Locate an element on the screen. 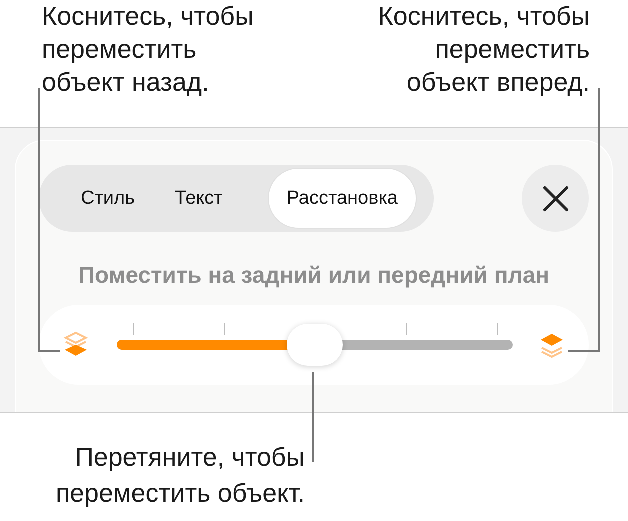  callout-text: Перетяните, чтобы переместить объект. is located at coordinates (180, 475).